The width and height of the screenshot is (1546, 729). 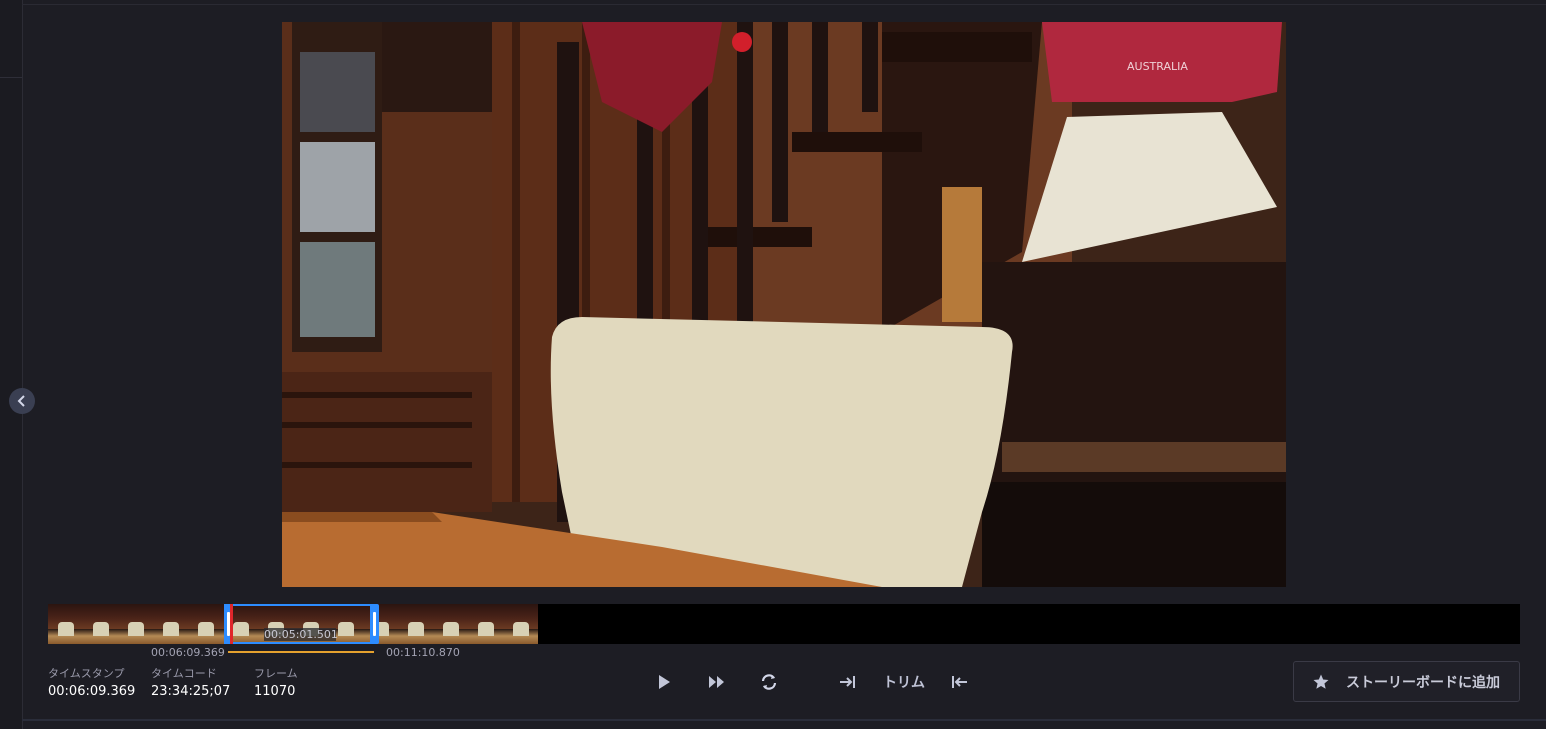 What do you see at coordinates (276, 673) in the screenshot?
I see `frame-label: フレーム` at bounding box center [276, 673].